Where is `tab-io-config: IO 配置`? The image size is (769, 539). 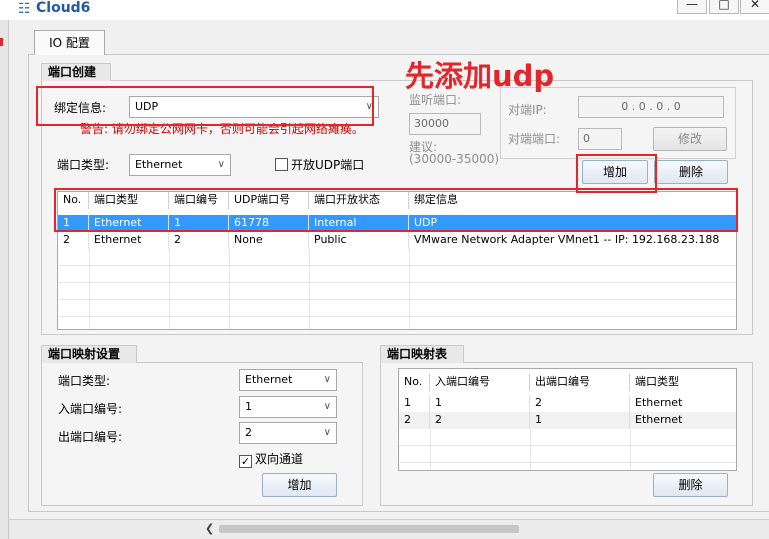
tab-io-config: IO 配置 is located at coordinates (69, 42).